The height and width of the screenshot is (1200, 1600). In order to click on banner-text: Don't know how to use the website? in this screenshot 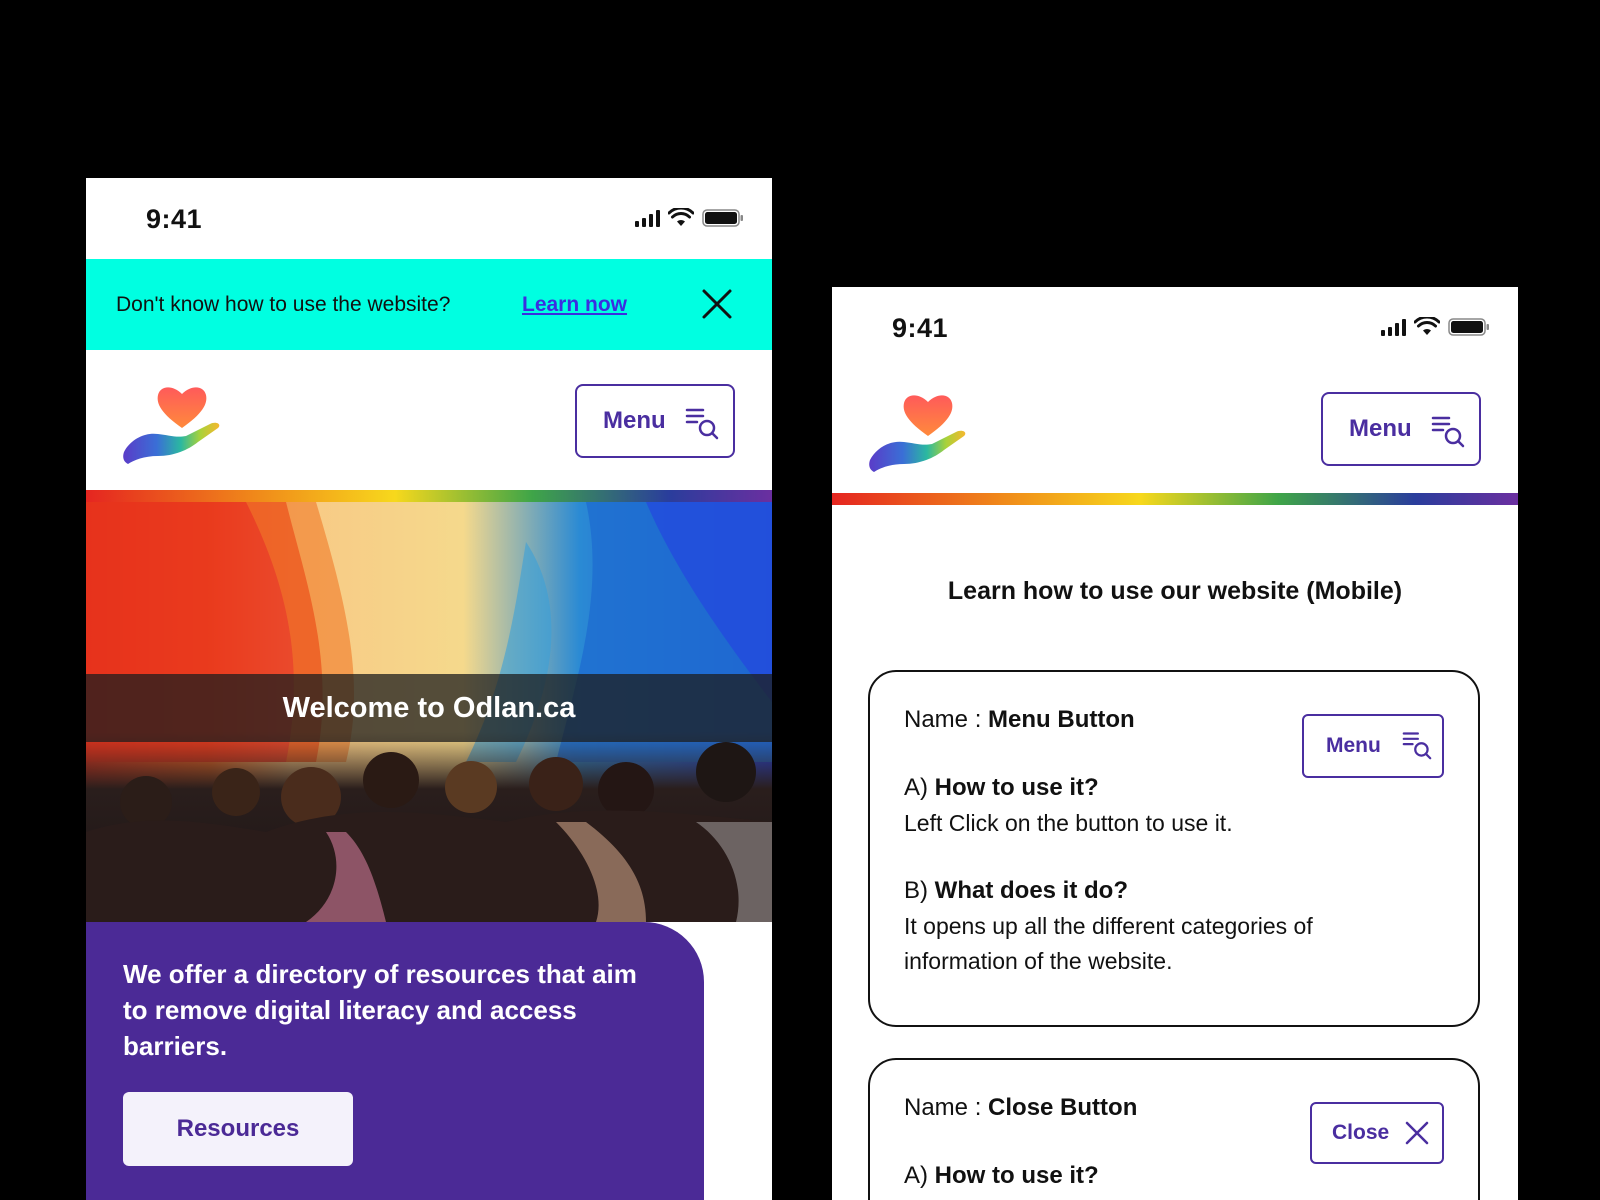, I will do `click(283, 304)`.